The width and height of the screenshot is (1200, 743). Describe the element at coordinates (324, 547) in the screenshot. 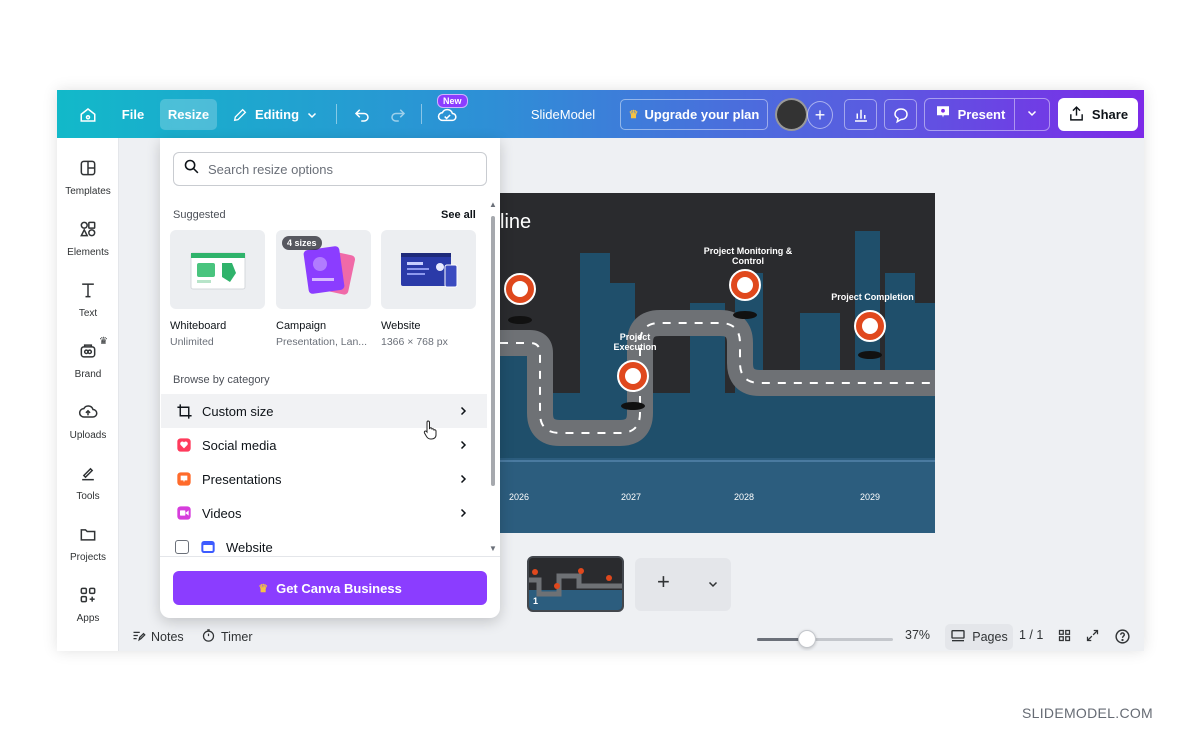

I see `category-website: Website` at that location.